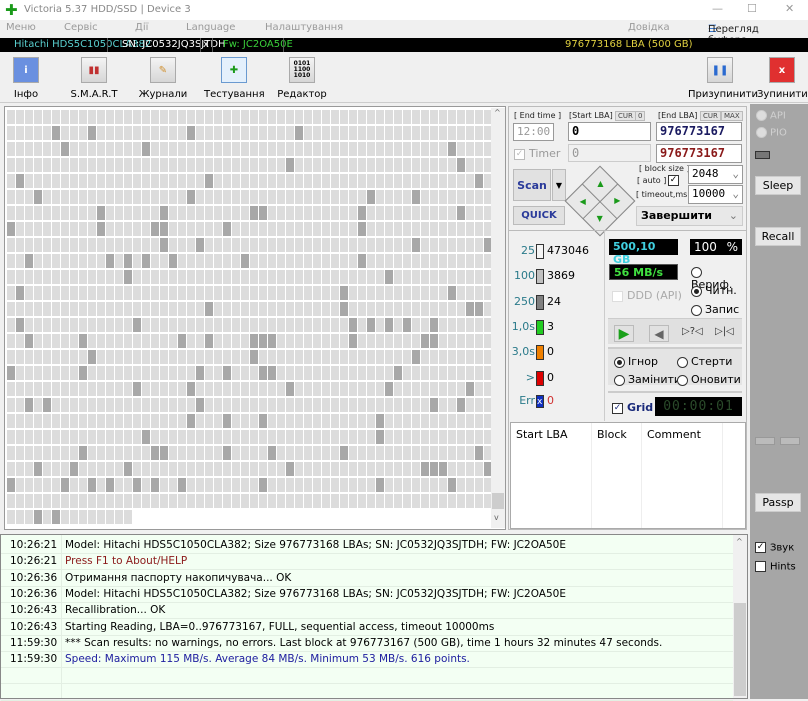 The width and height of the screenshot is (808, 701). I want to click on recall-button: Recall, so click(778, 236).